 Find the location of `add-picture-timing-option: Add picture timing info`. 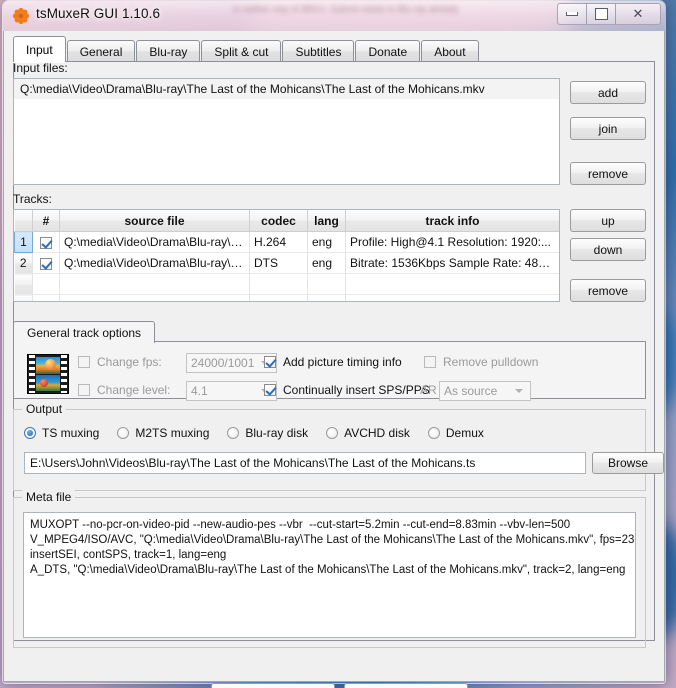

add-picture-timing-option: Add picture timing info is located at coordinates (333, 362).